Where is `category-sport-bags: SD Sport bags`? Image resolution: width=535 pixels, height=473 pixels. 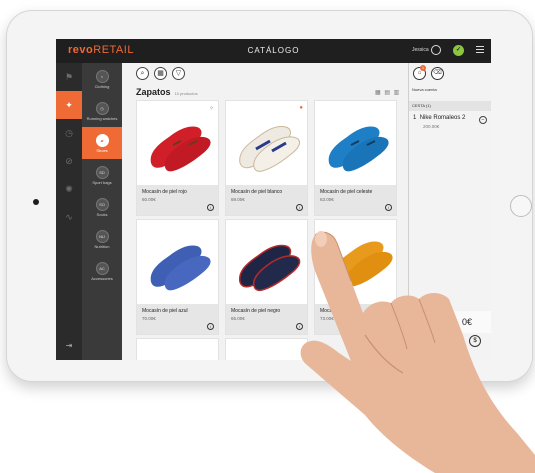
category-sport-bags: SD Sport bags is located at coordinates (102, 175).